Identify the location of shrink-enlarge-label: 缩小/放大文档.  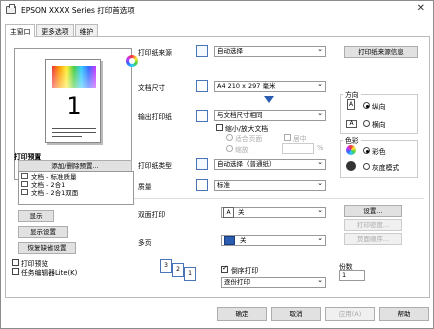
(247, 129).